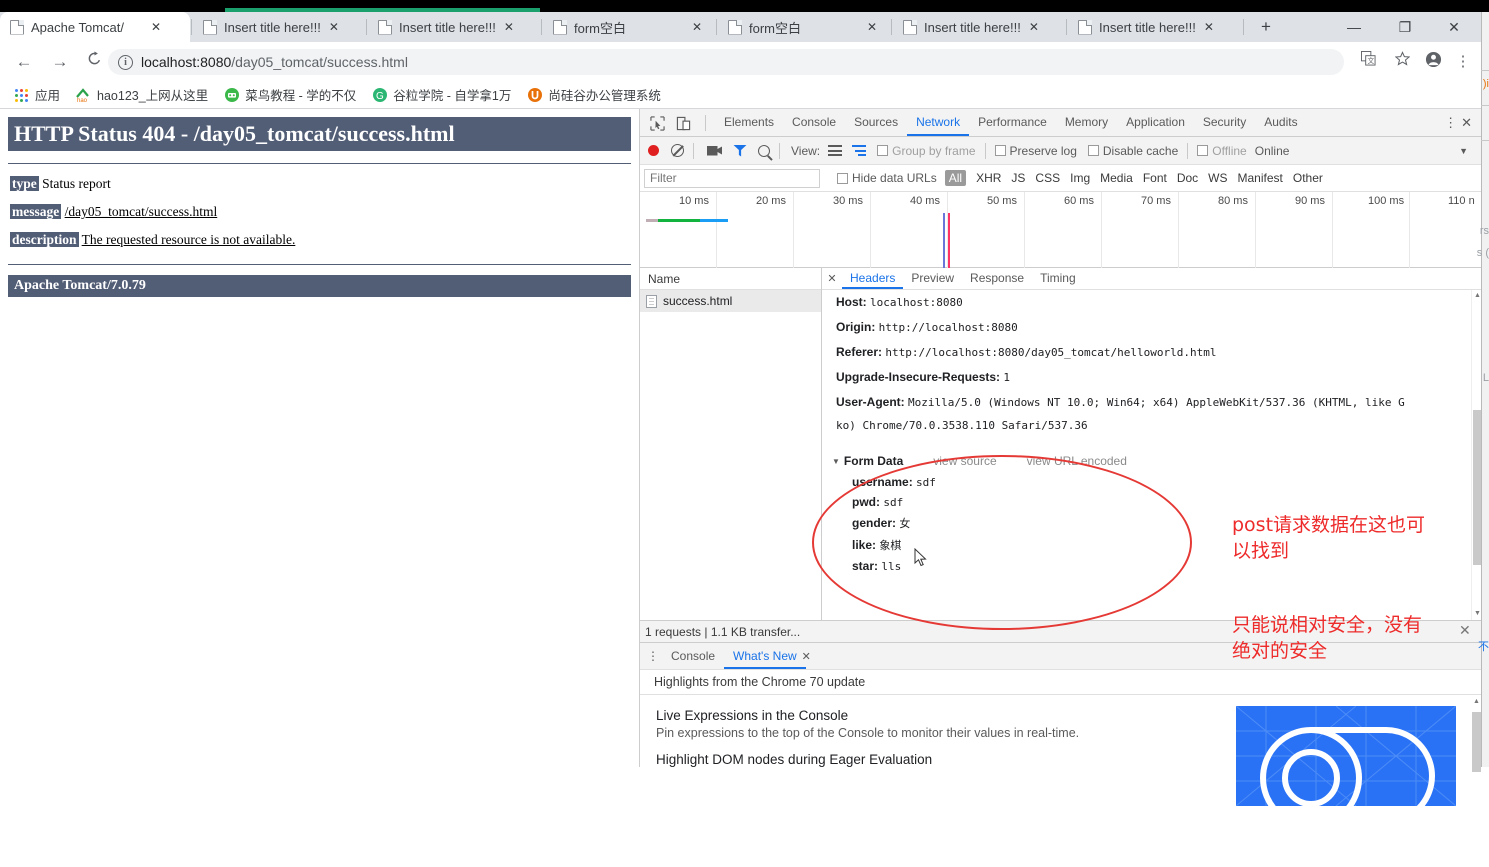 The height and width of the screenshot is (867, 1489). Describe the element at coordinates (1272, 151) in the screenshot. I see `online-throttle-label: Online` at that location.